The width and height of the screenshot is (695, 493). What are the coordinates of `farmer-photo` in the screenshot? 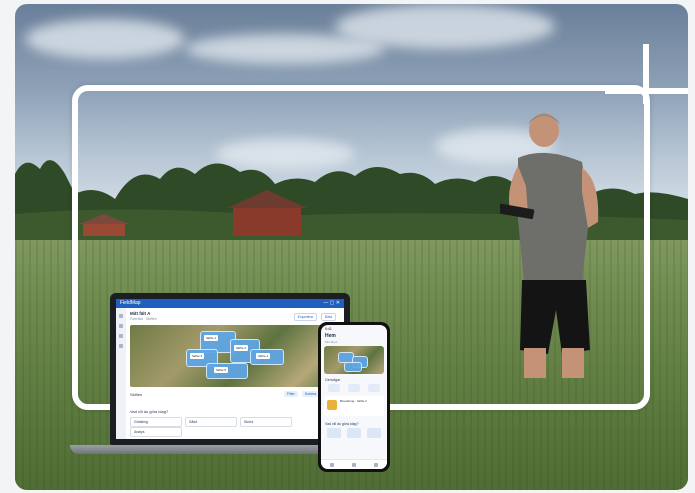 It's located at (549, 245).